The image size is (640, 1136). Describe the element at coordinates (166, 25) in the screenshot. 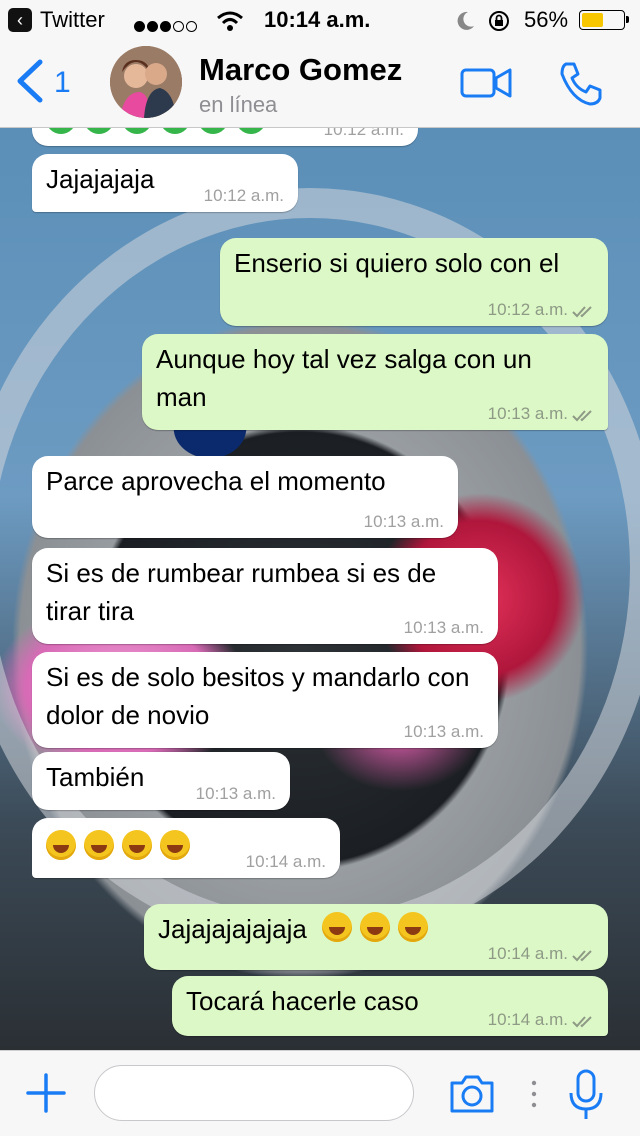

I see `signal-strength-icon` at that location.